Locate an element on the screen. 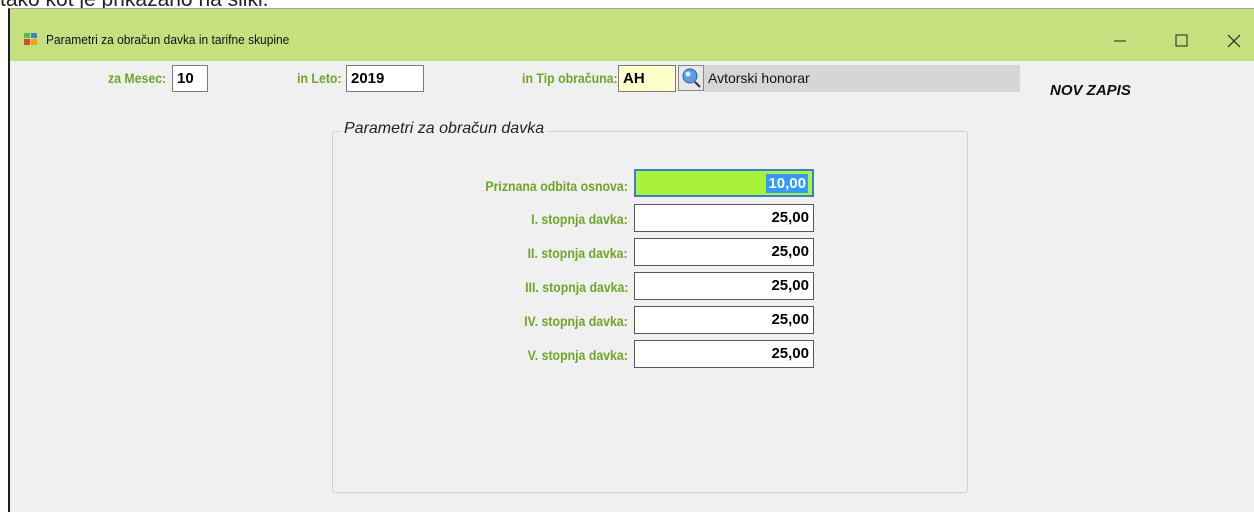 The height and width of the screenshot is (512, 1254). lookup-button is located at coordinates (691, 78).